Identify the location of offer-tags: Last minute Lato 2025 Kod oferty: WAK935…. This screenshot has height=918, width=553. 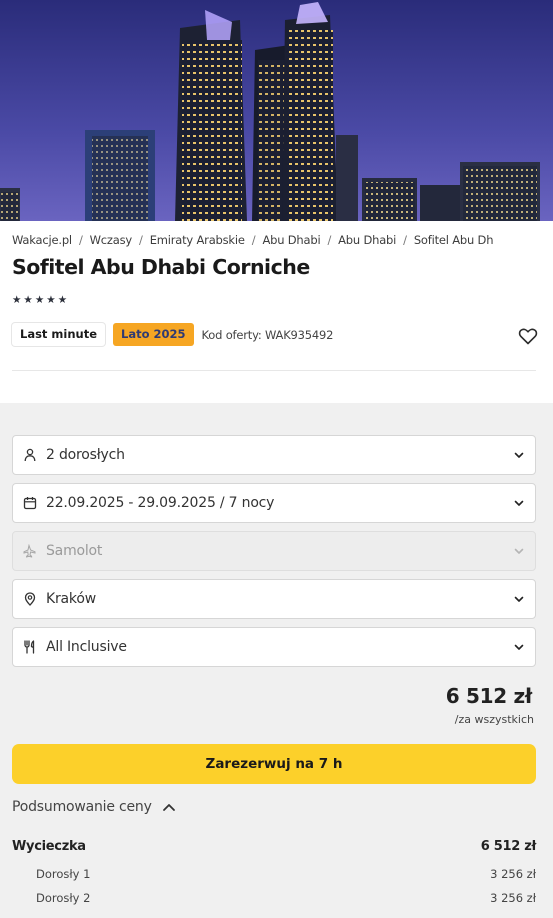
(172, 334).